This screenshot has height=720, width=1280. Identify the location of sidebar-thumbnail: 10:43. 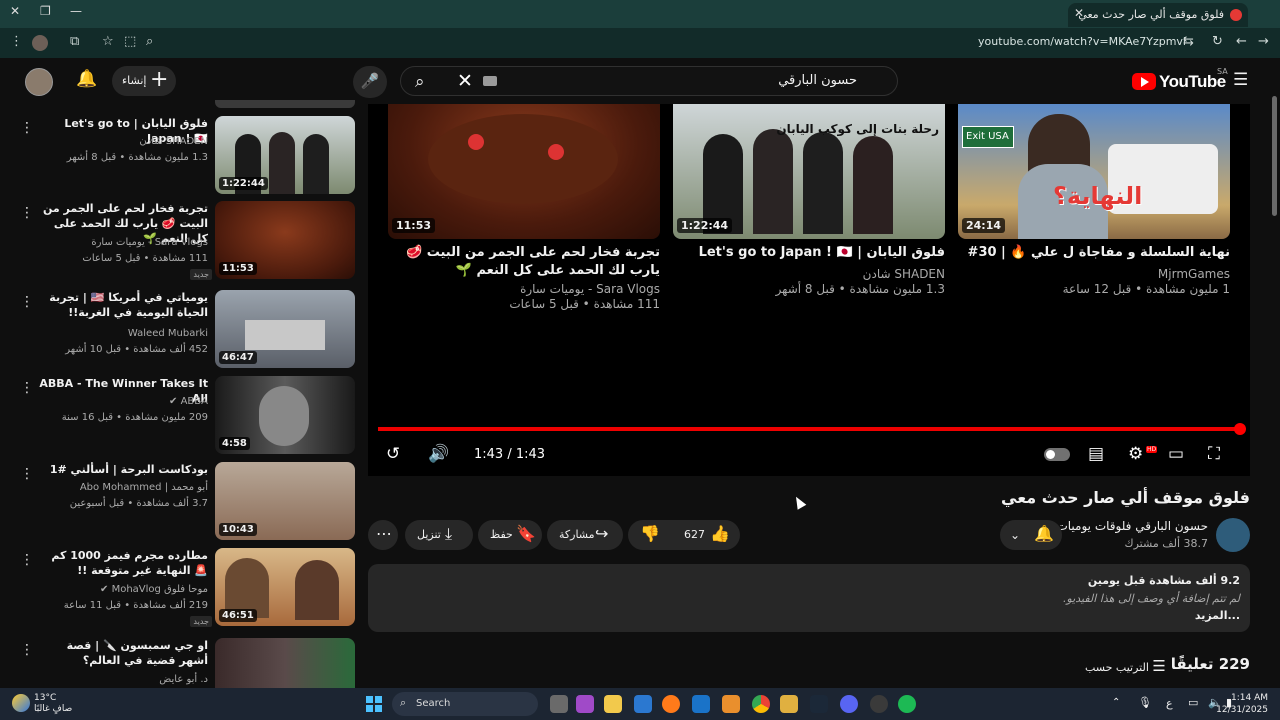
(285, 501).